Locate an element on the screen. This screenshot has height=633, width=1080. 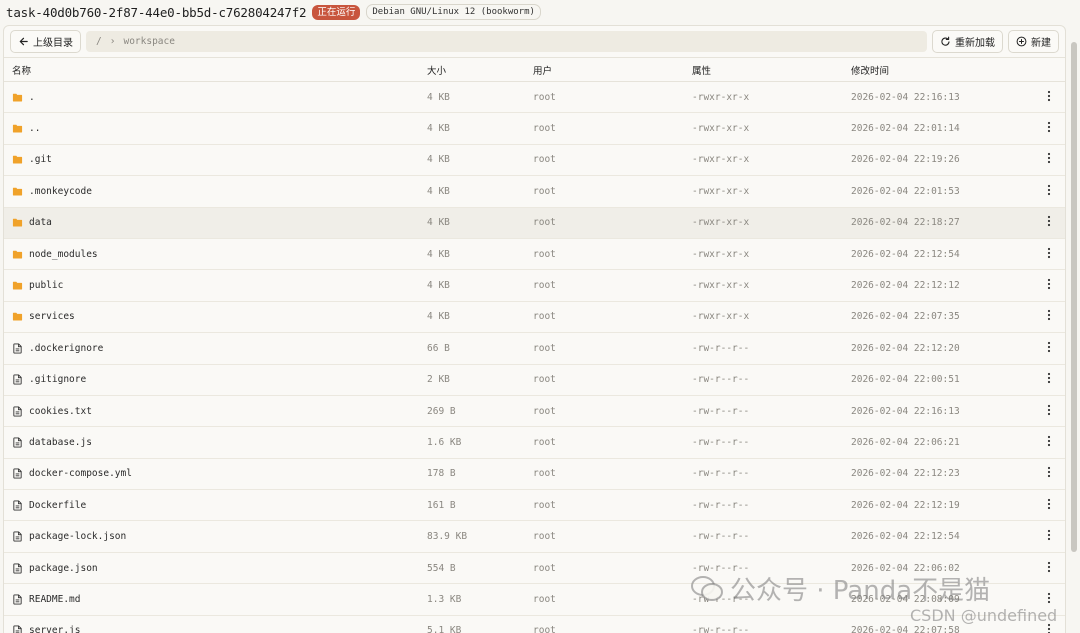
file-name-cell: .monkeycode is located at coordinates (215, 191).